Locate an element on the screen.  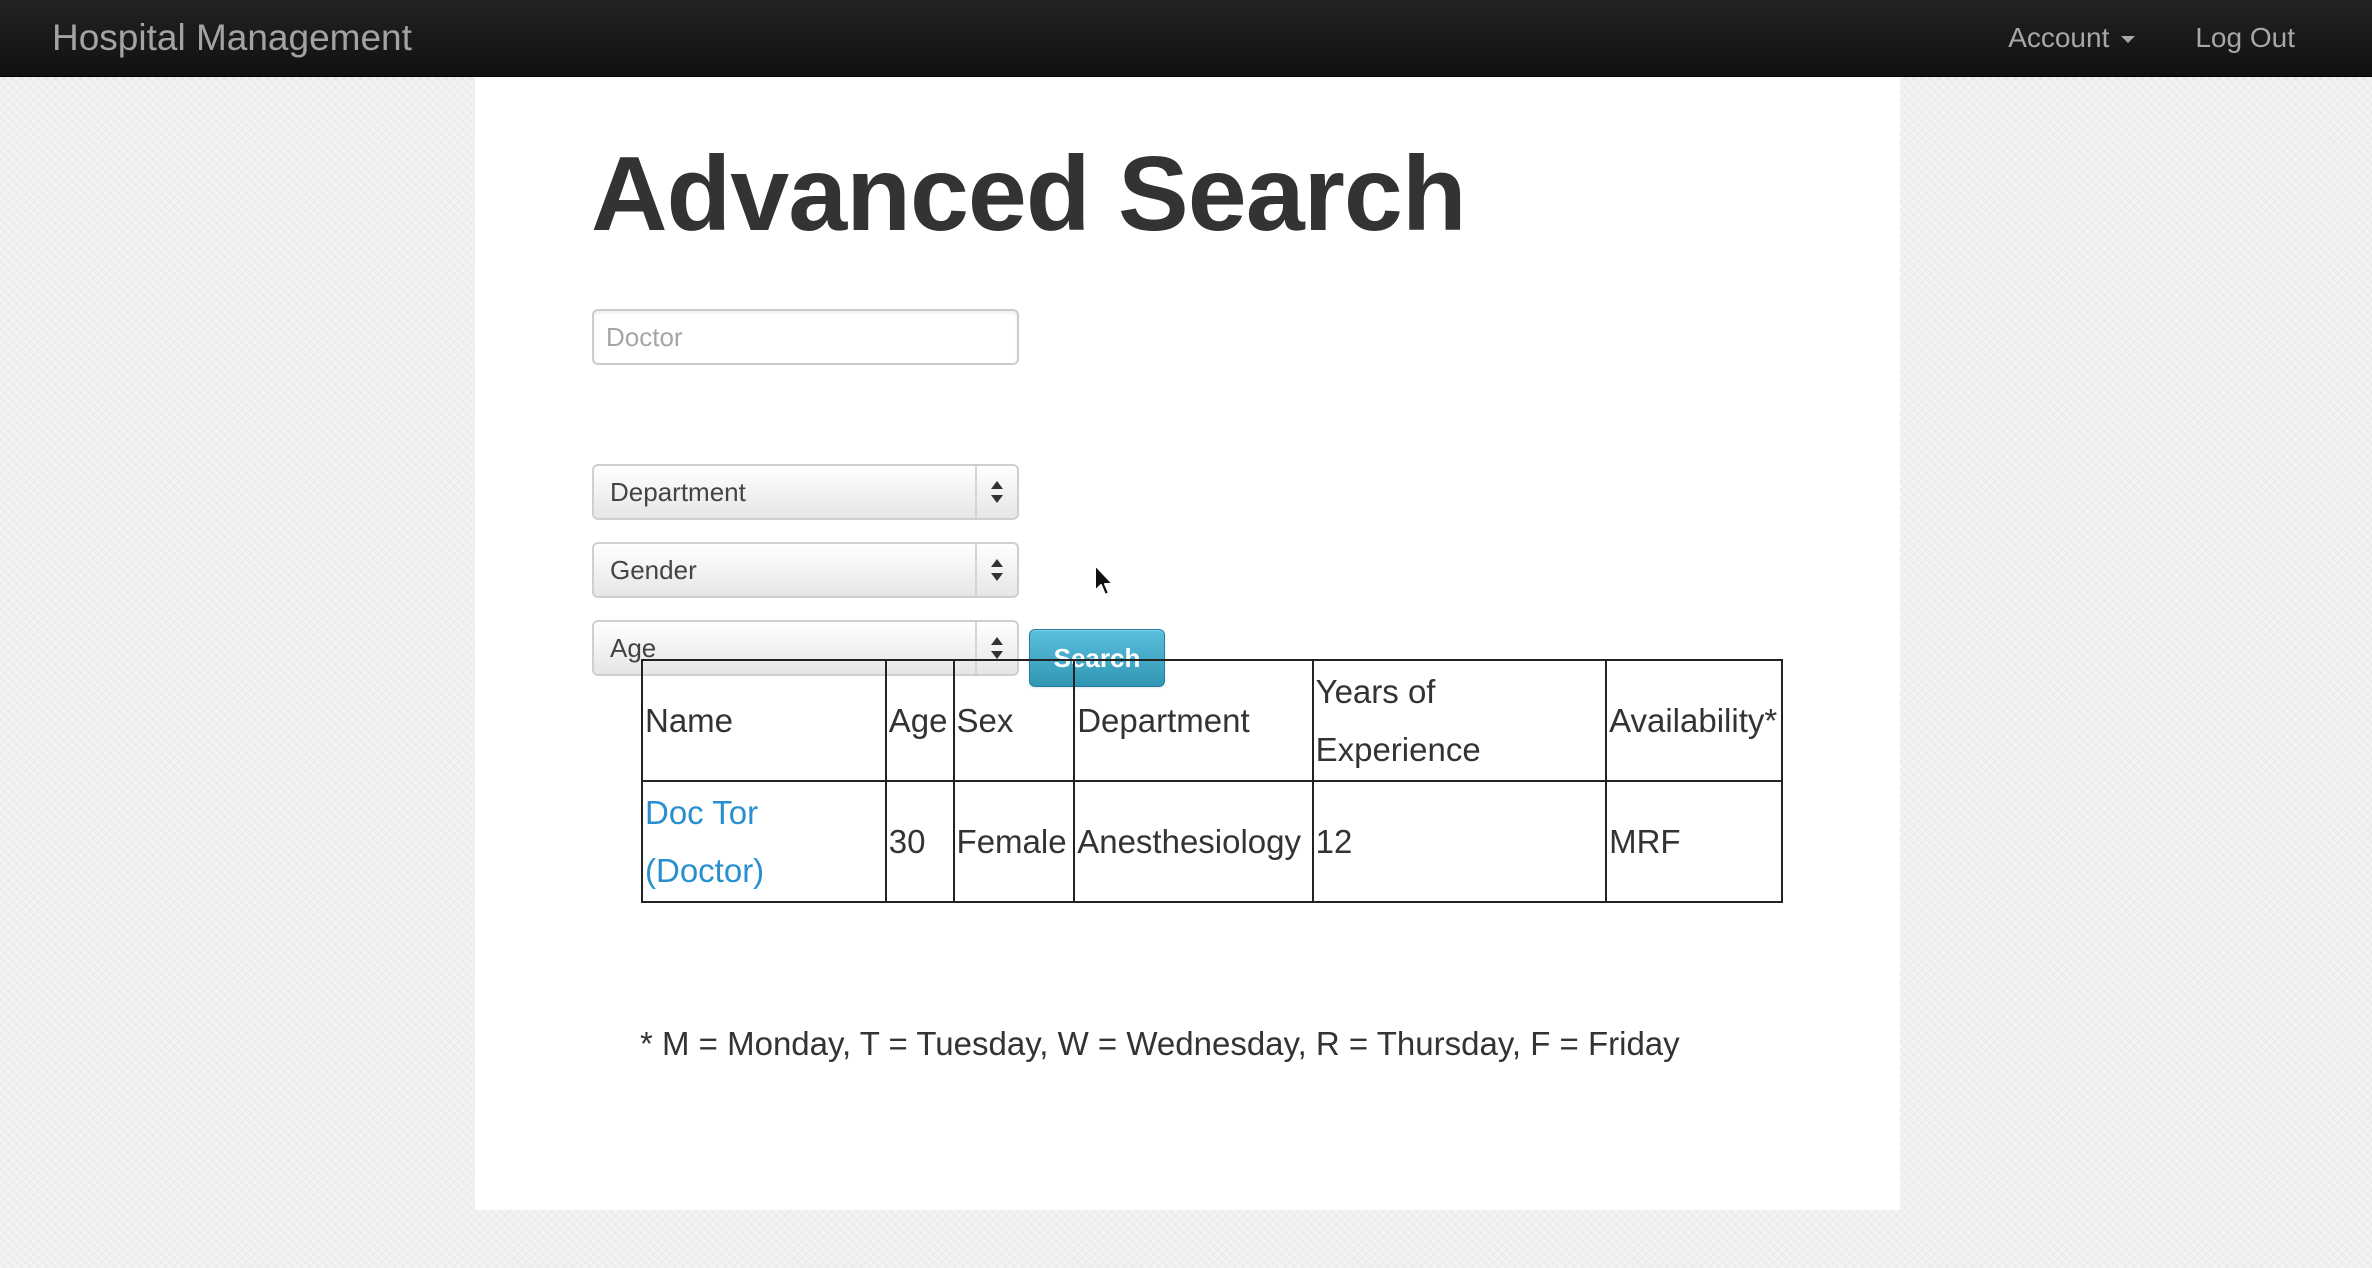
doctor-search-input is located at coordinates (805, 337).